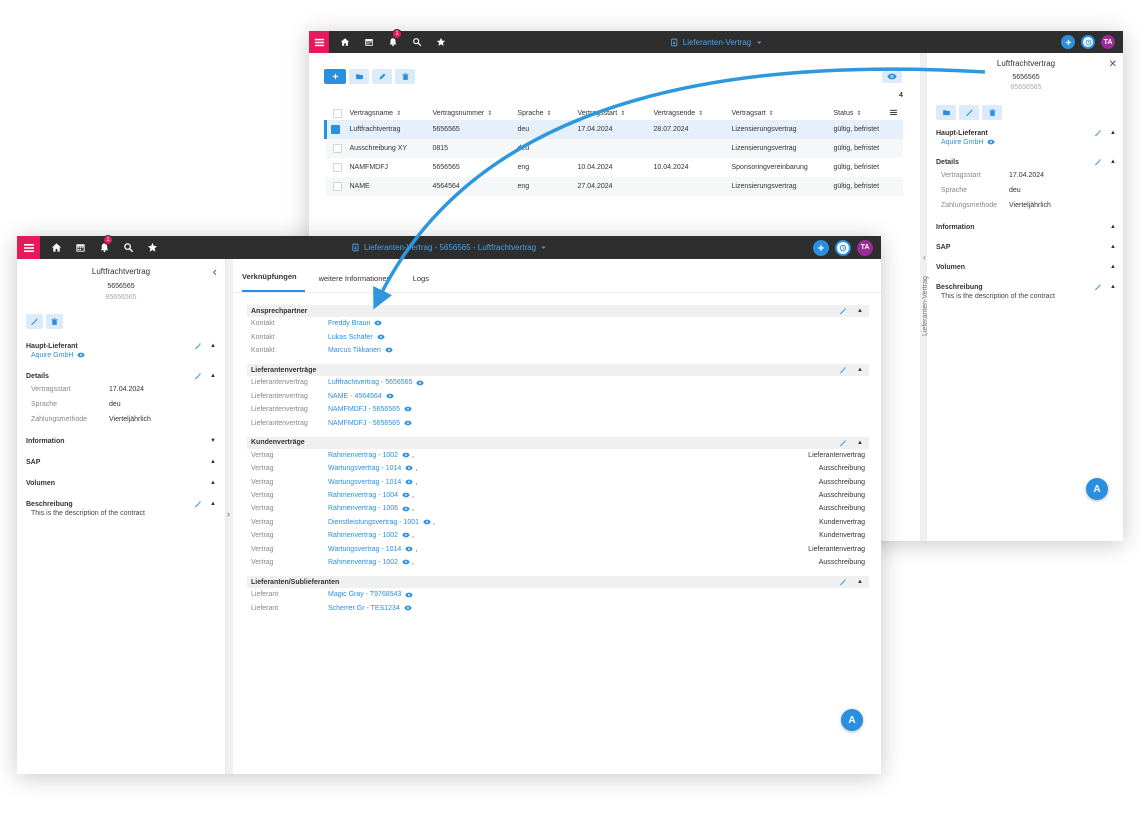 This screenshot has height=820, width=1140. Describe the element at coordinates (391, 186) in the screenshot. I see `contract-name-link: NAME` at that location.